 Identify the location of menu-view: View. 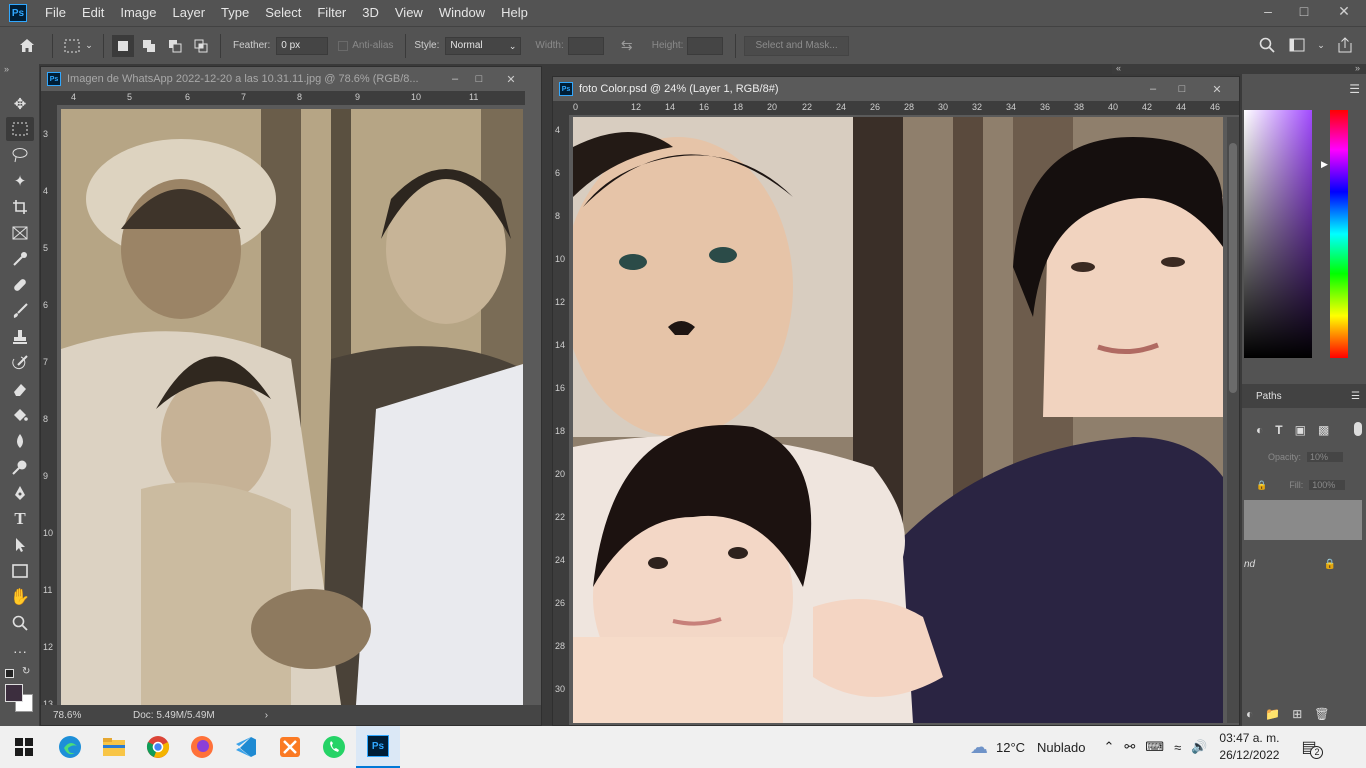
(409, 13).